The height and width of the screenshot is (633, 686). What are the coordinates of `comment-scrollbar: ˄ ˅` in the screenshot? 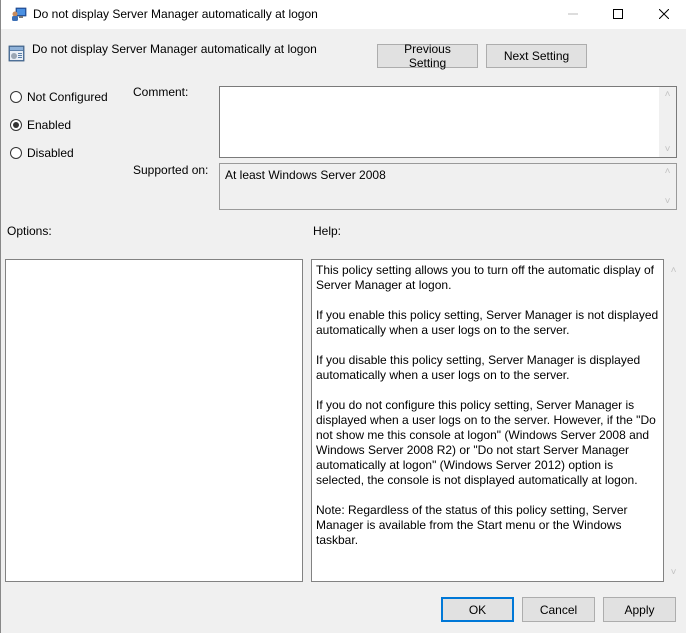 It's located at (667, 122).